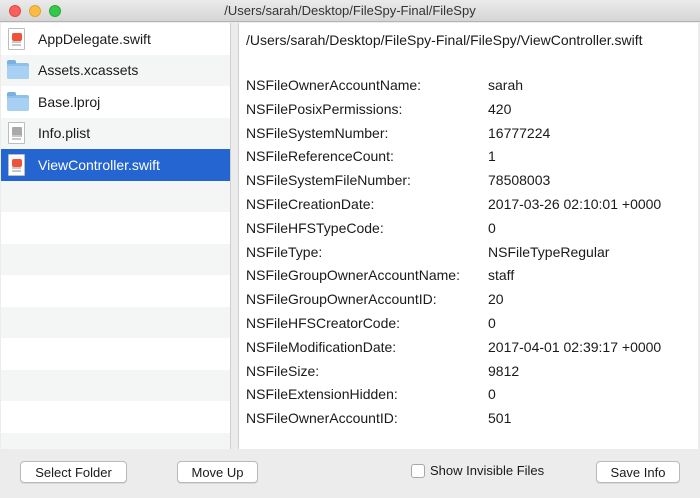 This screenshot has height=498, width=700. Describe the element at coordinates (64, 133) in the screenshot. I see `file-list-item-label: Info.plist` at that location.